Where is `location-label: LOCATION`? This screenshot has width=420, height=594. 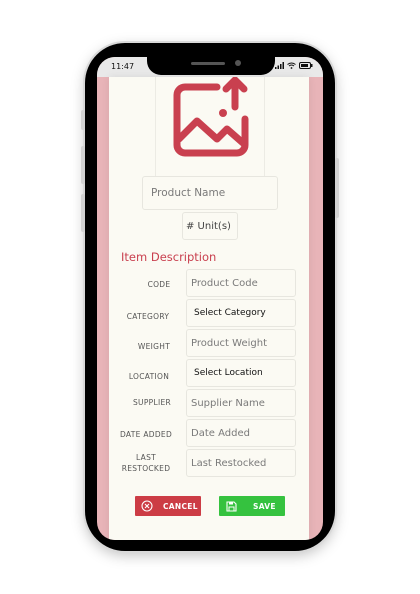 location-label: LOCATION is located at coordinates (149, 376).